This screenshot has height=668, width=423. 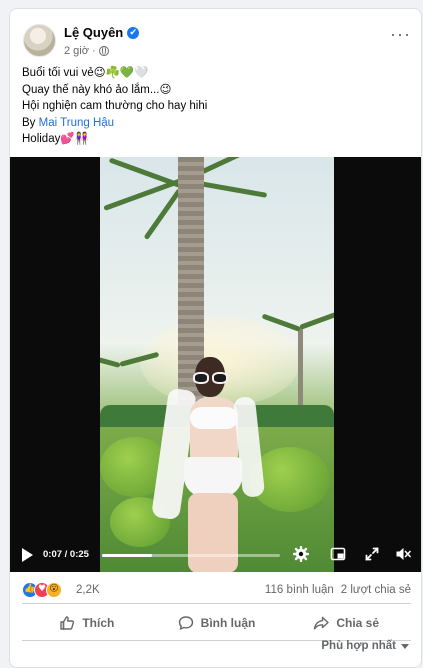 I want to click on sort-label: Phù hợp nhất, so click(x=358, y=646).